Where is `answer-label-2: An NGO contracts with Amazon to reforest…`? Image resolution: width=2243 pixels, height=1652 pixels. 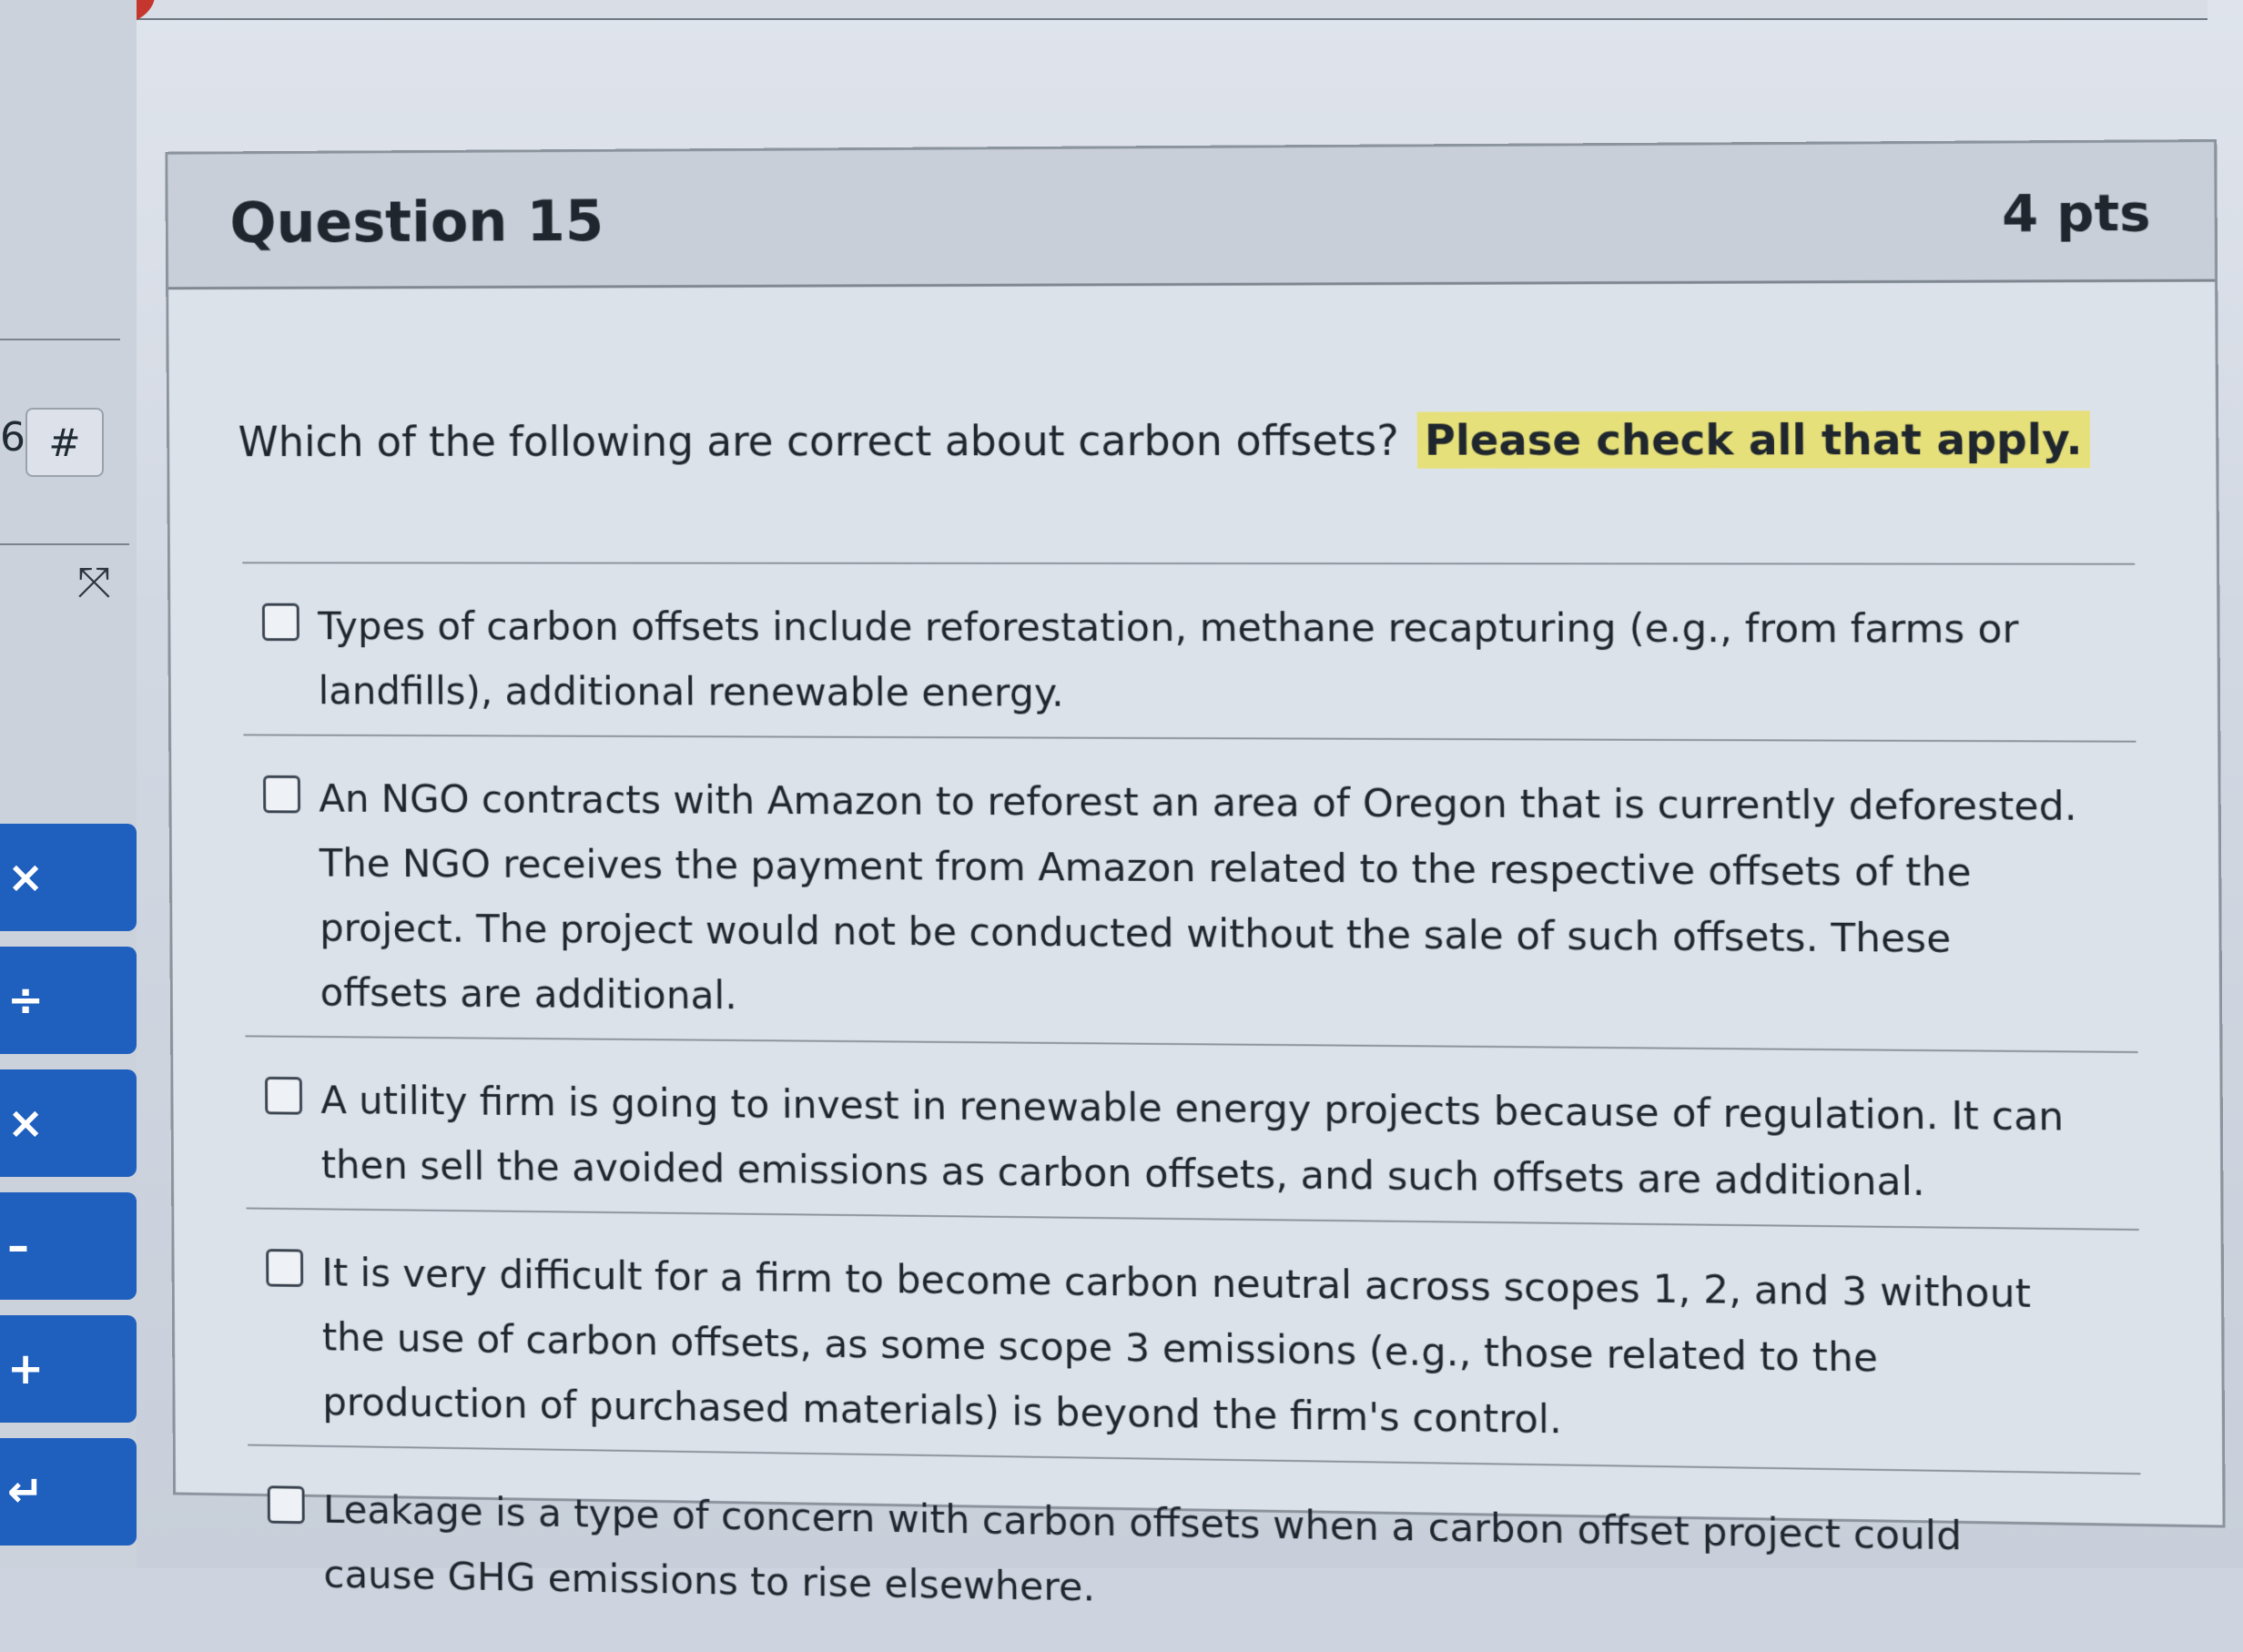 answer-label-2: An NGO contracts with Amazon to reforest… is located at coordinates (1198, 898).